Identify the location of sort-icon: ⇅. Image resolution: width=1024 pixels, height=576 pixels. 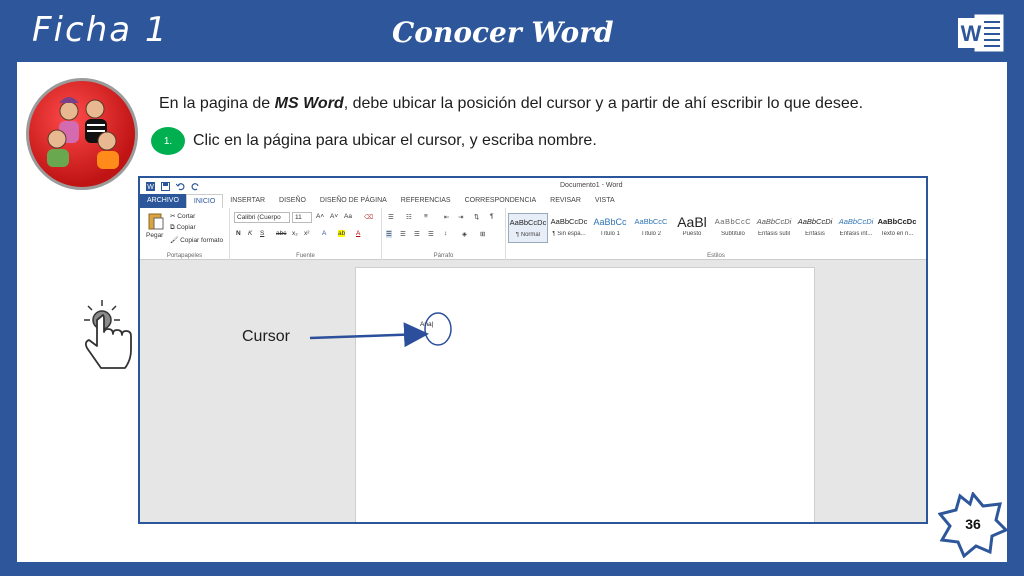
(476, 217).